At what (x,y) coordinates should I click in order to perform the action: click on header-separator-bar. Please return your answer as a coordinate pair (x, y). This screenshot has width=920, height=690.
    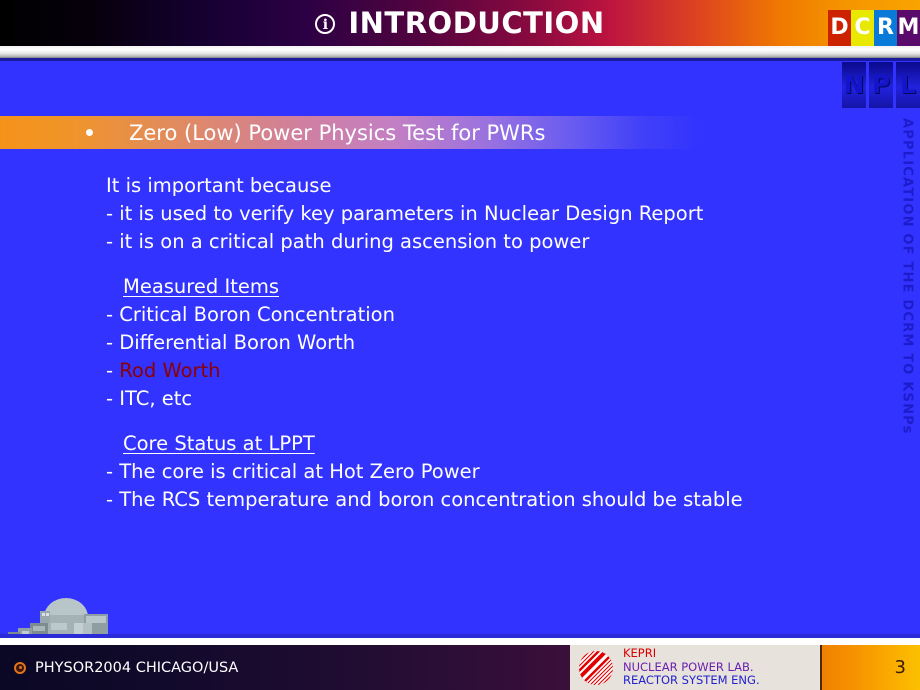
    Looking at the image, I should click on (460, 52).